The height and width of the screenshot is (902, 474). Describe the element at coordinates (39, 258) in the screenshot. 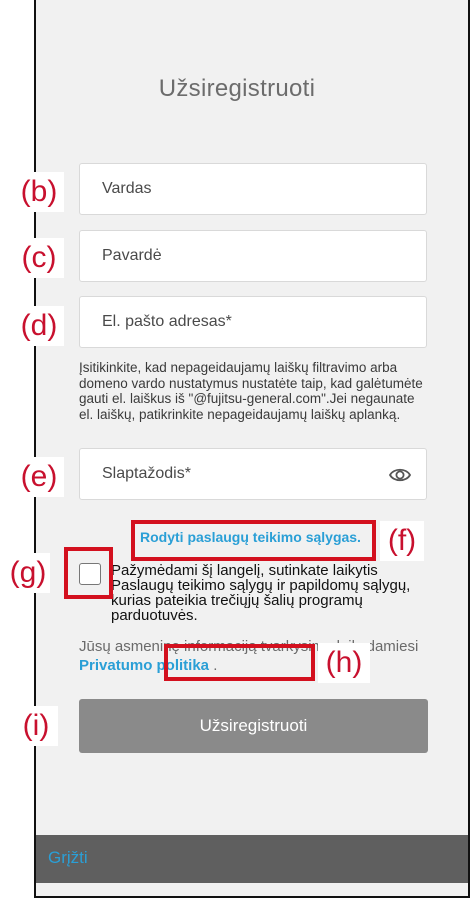

I see `annotation-label-c: (c)` at that location.